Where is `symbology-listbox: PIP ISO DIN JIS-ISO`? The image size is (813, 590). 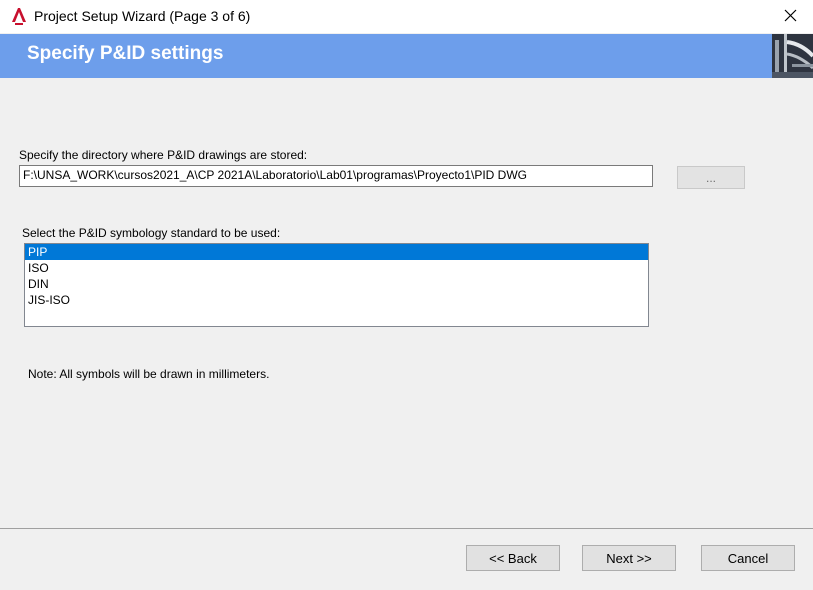
symbology-listbox: PIP ISO DIN JIS-ISO is located at coordinates (336, 285).